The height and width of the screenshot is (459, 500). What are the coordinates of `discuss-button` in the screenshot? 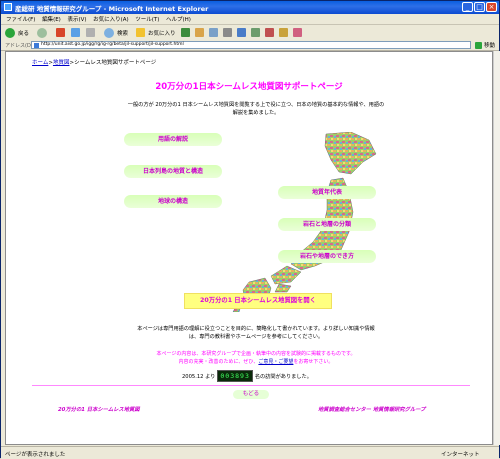 It's located at (255, 32).